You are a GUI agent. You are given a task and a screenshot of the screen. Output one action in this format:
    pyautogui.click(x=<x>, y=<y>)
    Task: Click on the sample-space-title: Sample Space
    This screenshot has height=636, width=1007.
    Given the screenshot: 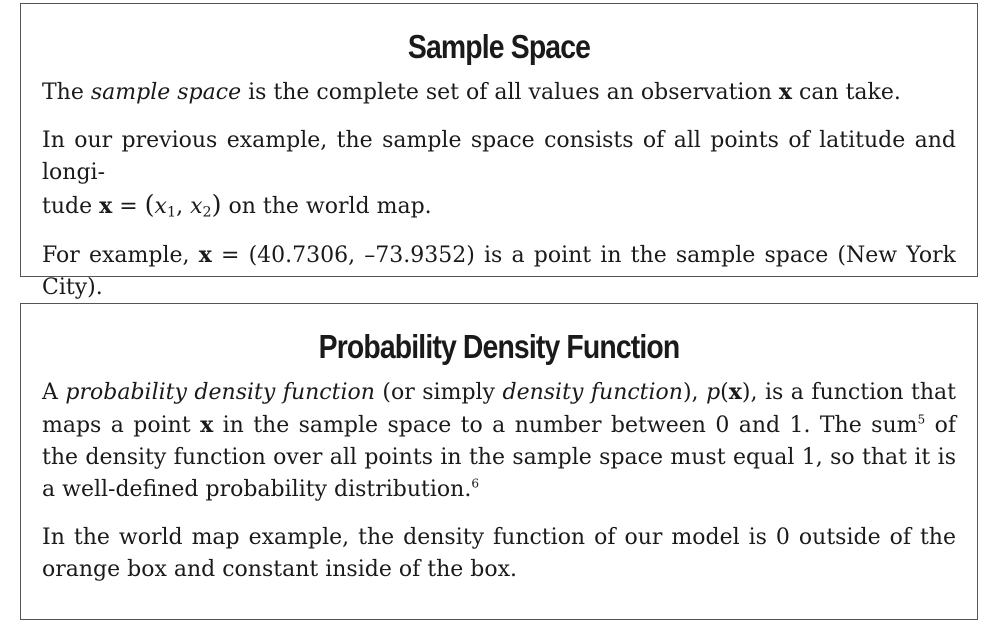 What is the action you would take?
    pyautogui.click(x=499, y=46)
    